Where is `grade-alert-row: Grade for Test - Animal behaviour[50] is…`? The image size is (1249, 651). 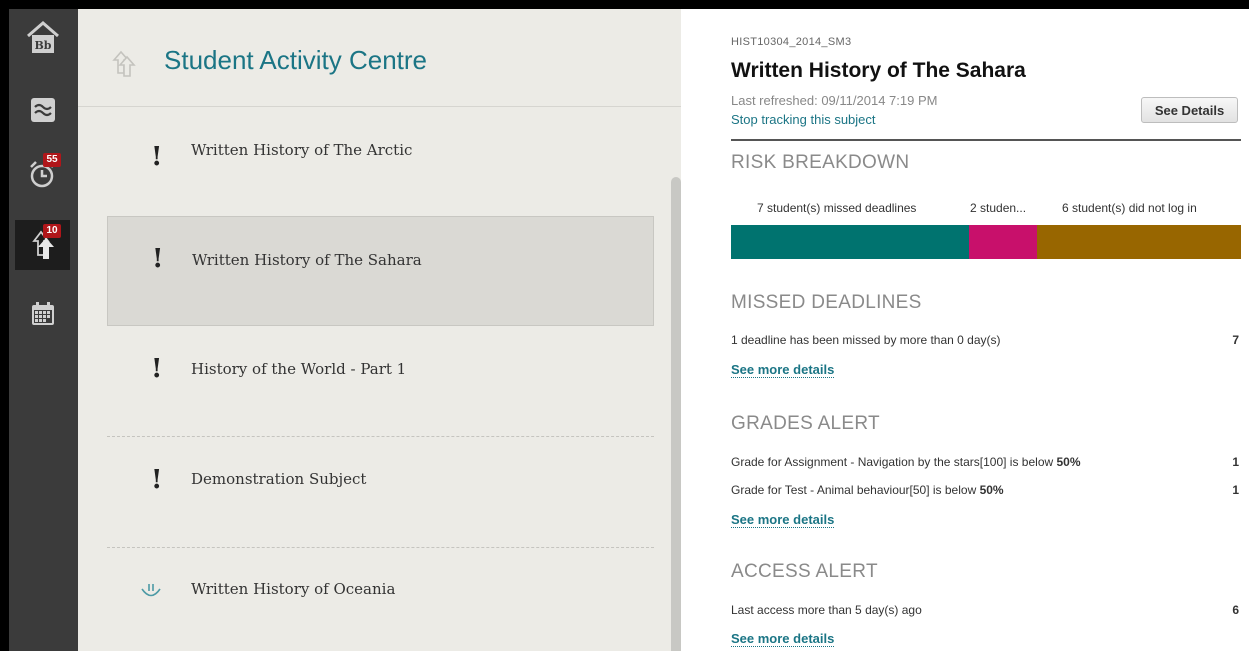 grade-alert-row: Grade for Test - Animal behaviour[50] is… is located at coordinates (867, 490).